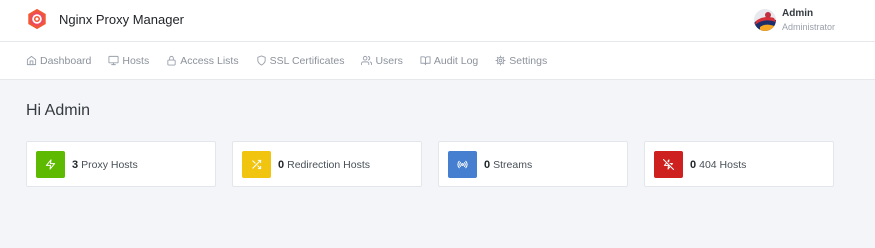 This screenshot has width=875, height=248. I want to click on lock-icon, so click(171, 60).